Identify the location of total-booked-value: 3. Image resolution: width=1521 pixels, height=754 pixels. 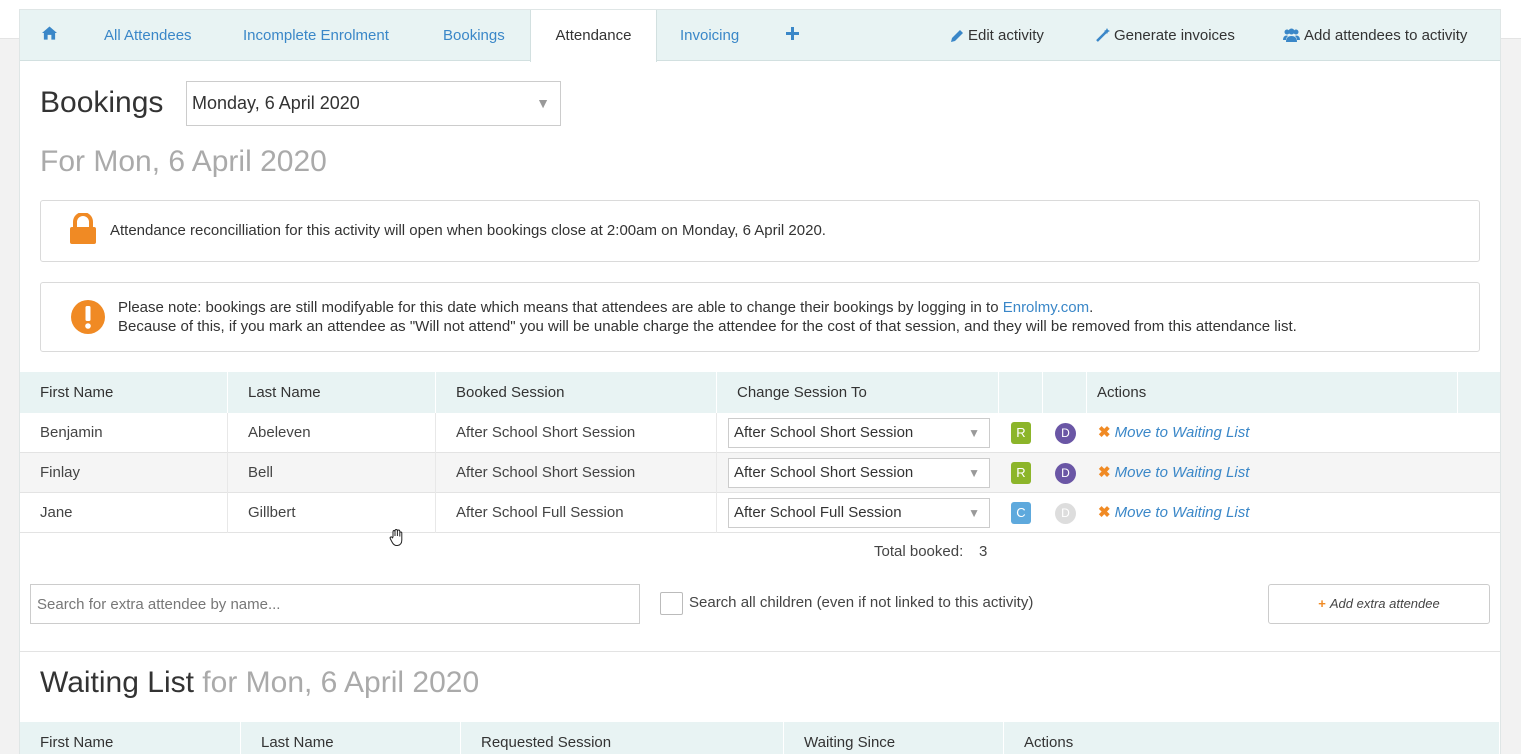
(983, 551).